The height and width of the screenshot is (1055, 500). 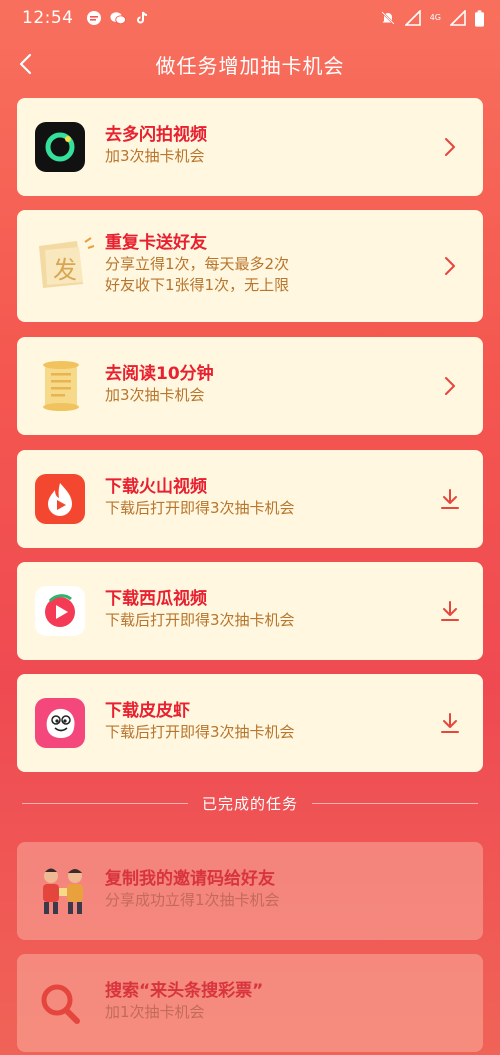 I want to click on completed-section-label: 已完成的任务, so click(x=250, y=803).